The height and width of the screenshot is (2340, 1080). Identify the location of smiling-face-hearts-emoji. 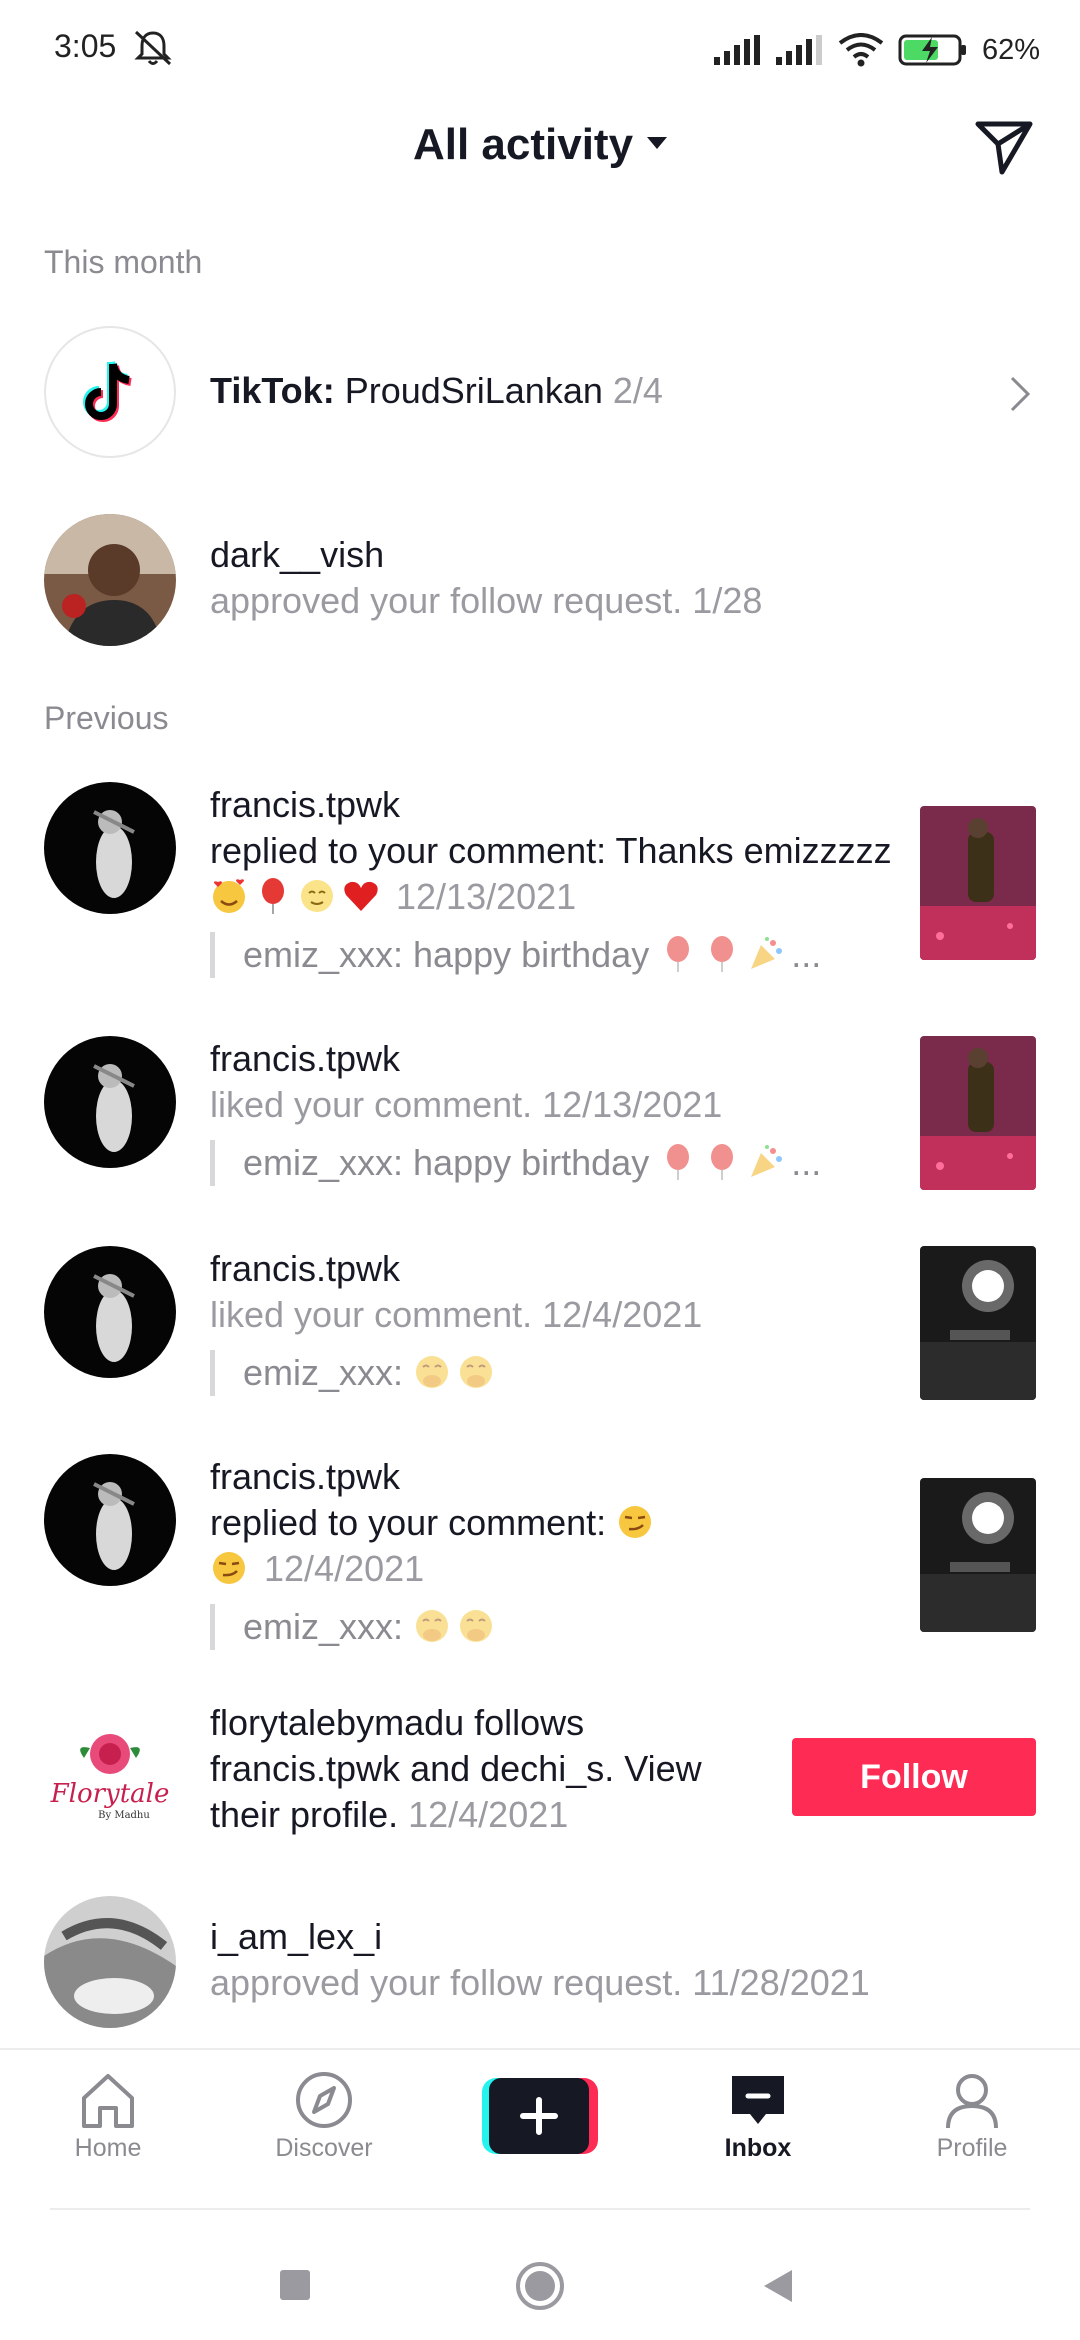
(229, 896).